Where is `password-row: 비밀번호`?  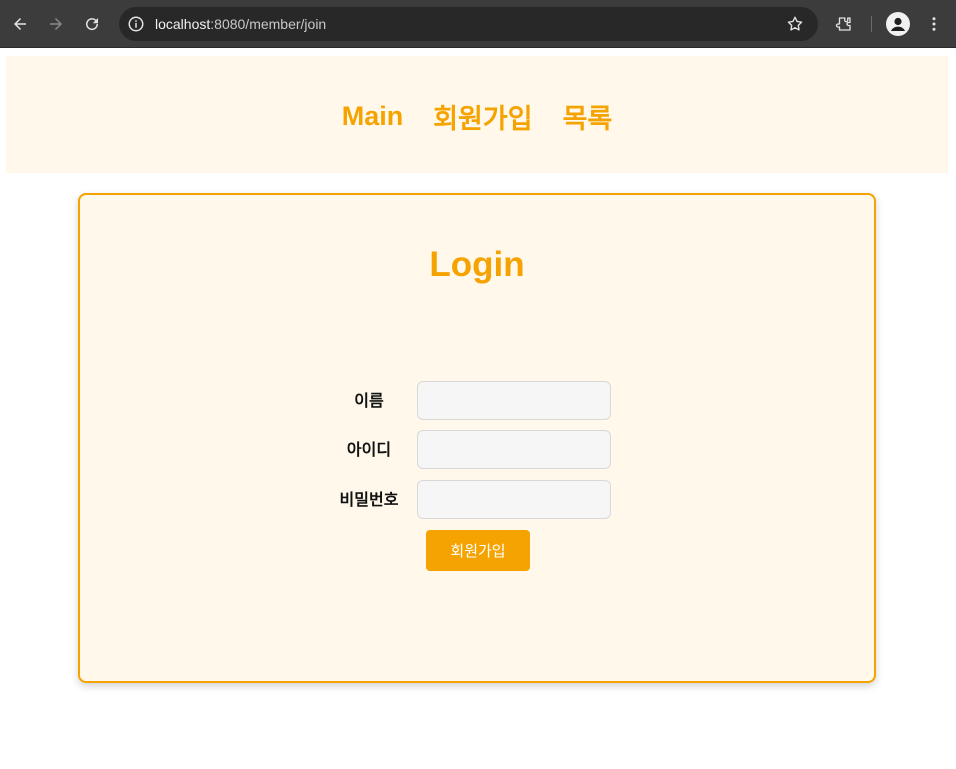
password-row: 비밀번호 is located at coordinates (477, 500).